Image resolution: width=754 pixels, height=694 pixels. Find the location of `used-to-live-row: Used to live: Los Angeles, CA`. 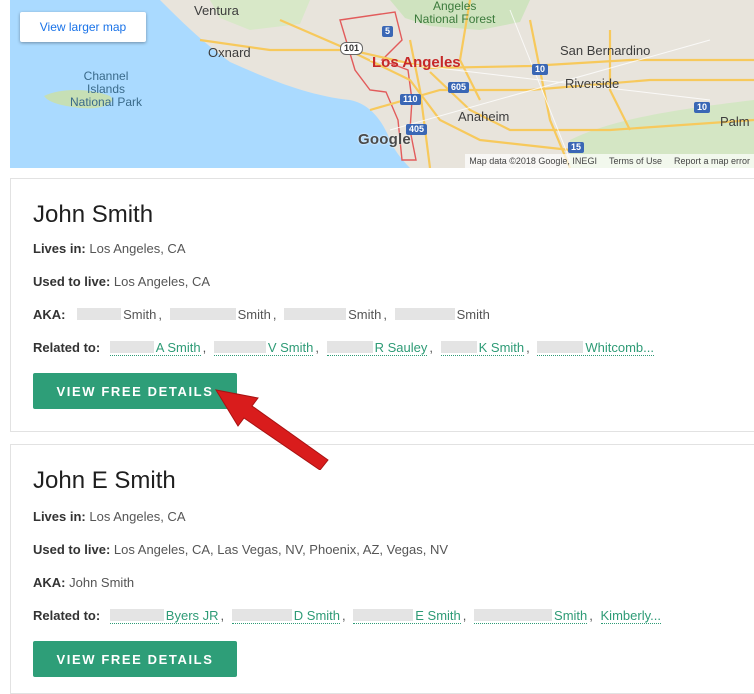

used-to-live-row: Used to live: Los Angeles, CA is located at coordinates (121, 281).